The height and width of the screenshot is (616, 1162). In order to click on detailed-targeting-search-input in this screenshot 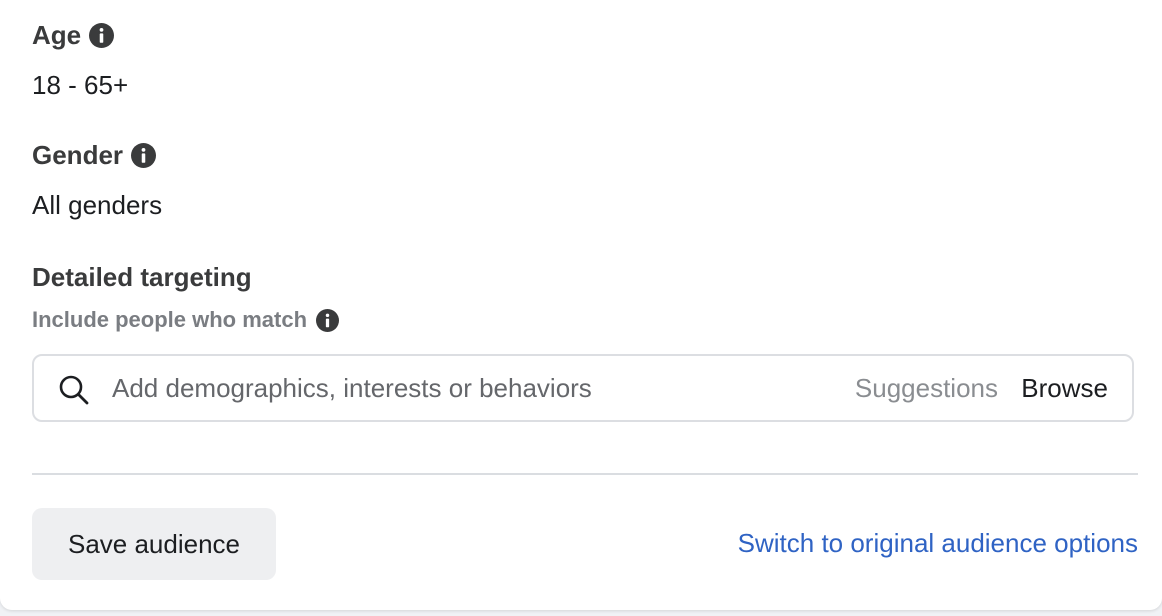, I will do `click(462, 388)`.